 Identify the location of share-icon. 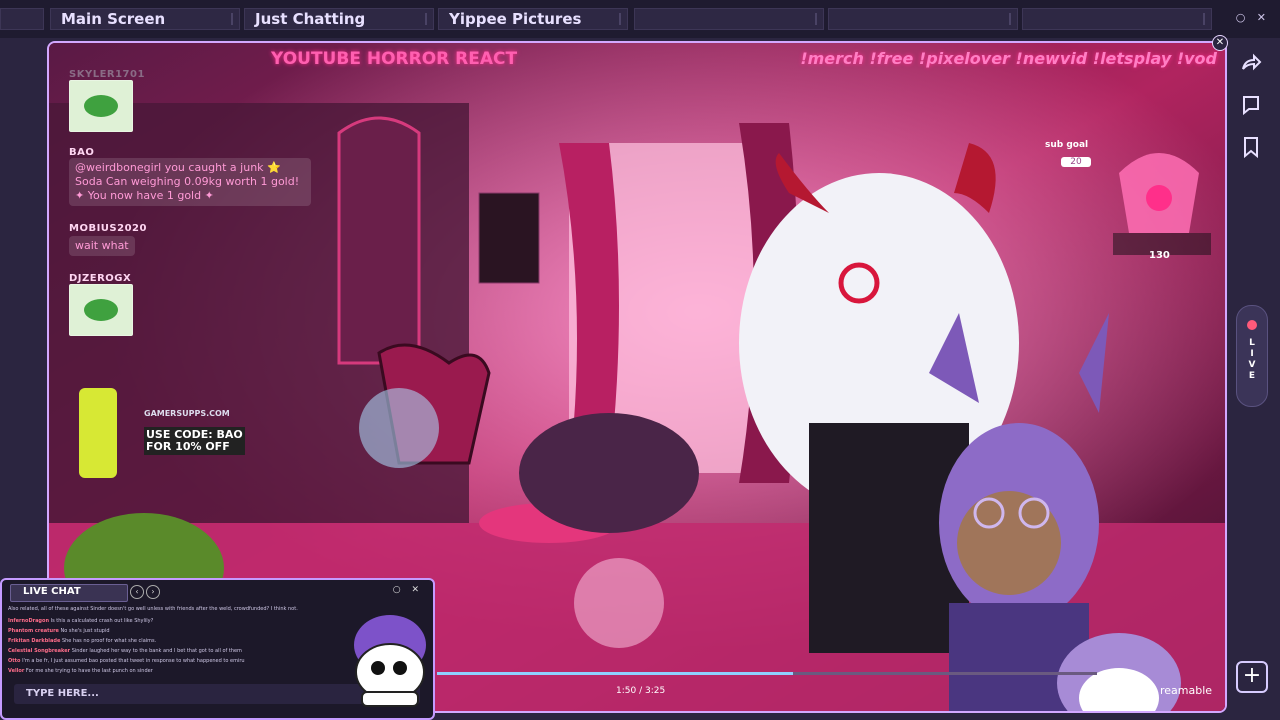
(1251, 63).